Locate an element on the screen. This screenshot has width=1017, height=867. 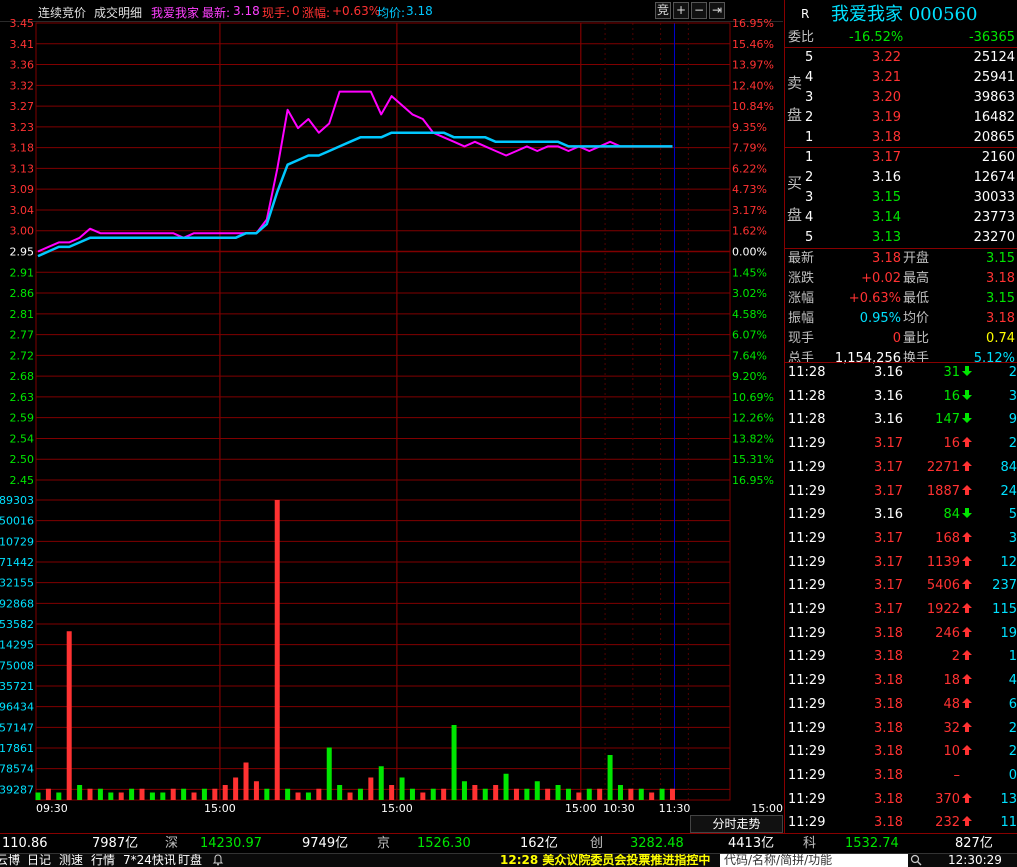
trade-volume: 1922 is located at coordinates (943, 609).